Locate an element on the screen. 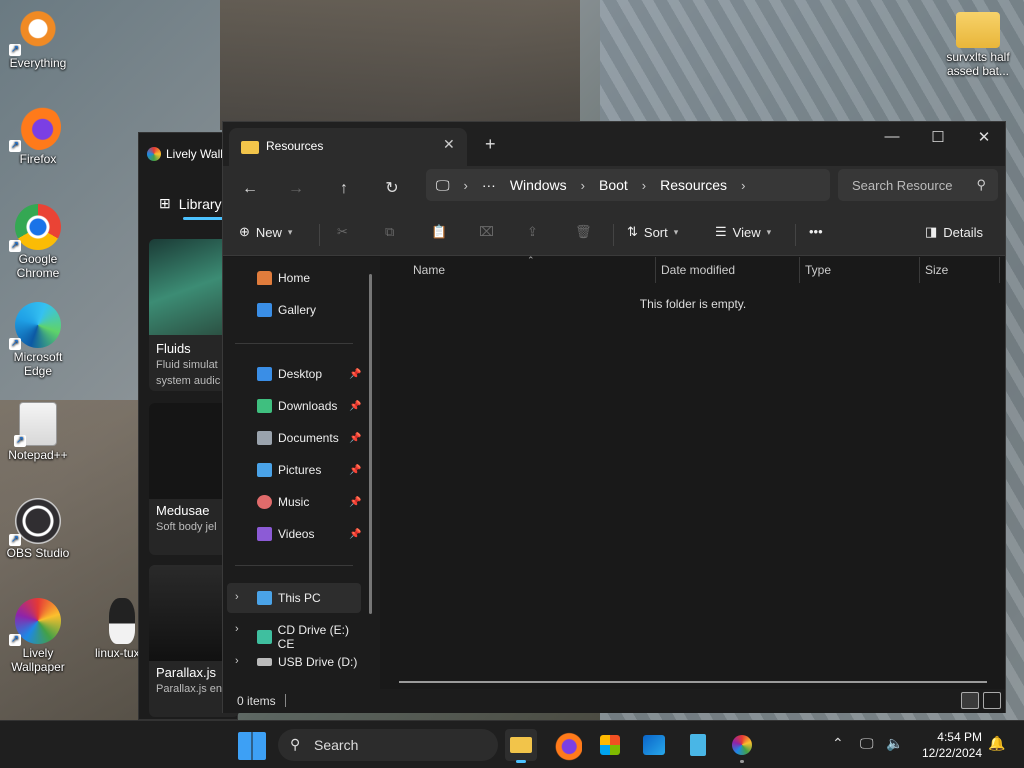  horizontal-scrollbar is located at coordinates (693, 682).